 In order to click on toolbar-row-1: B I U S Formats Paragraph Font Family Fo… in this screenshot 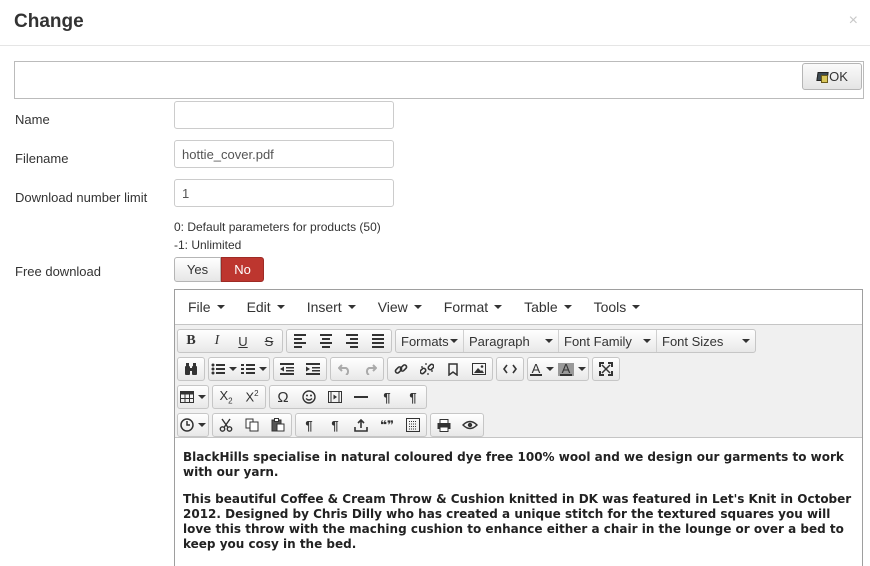, I will do `click(519, 341)`.